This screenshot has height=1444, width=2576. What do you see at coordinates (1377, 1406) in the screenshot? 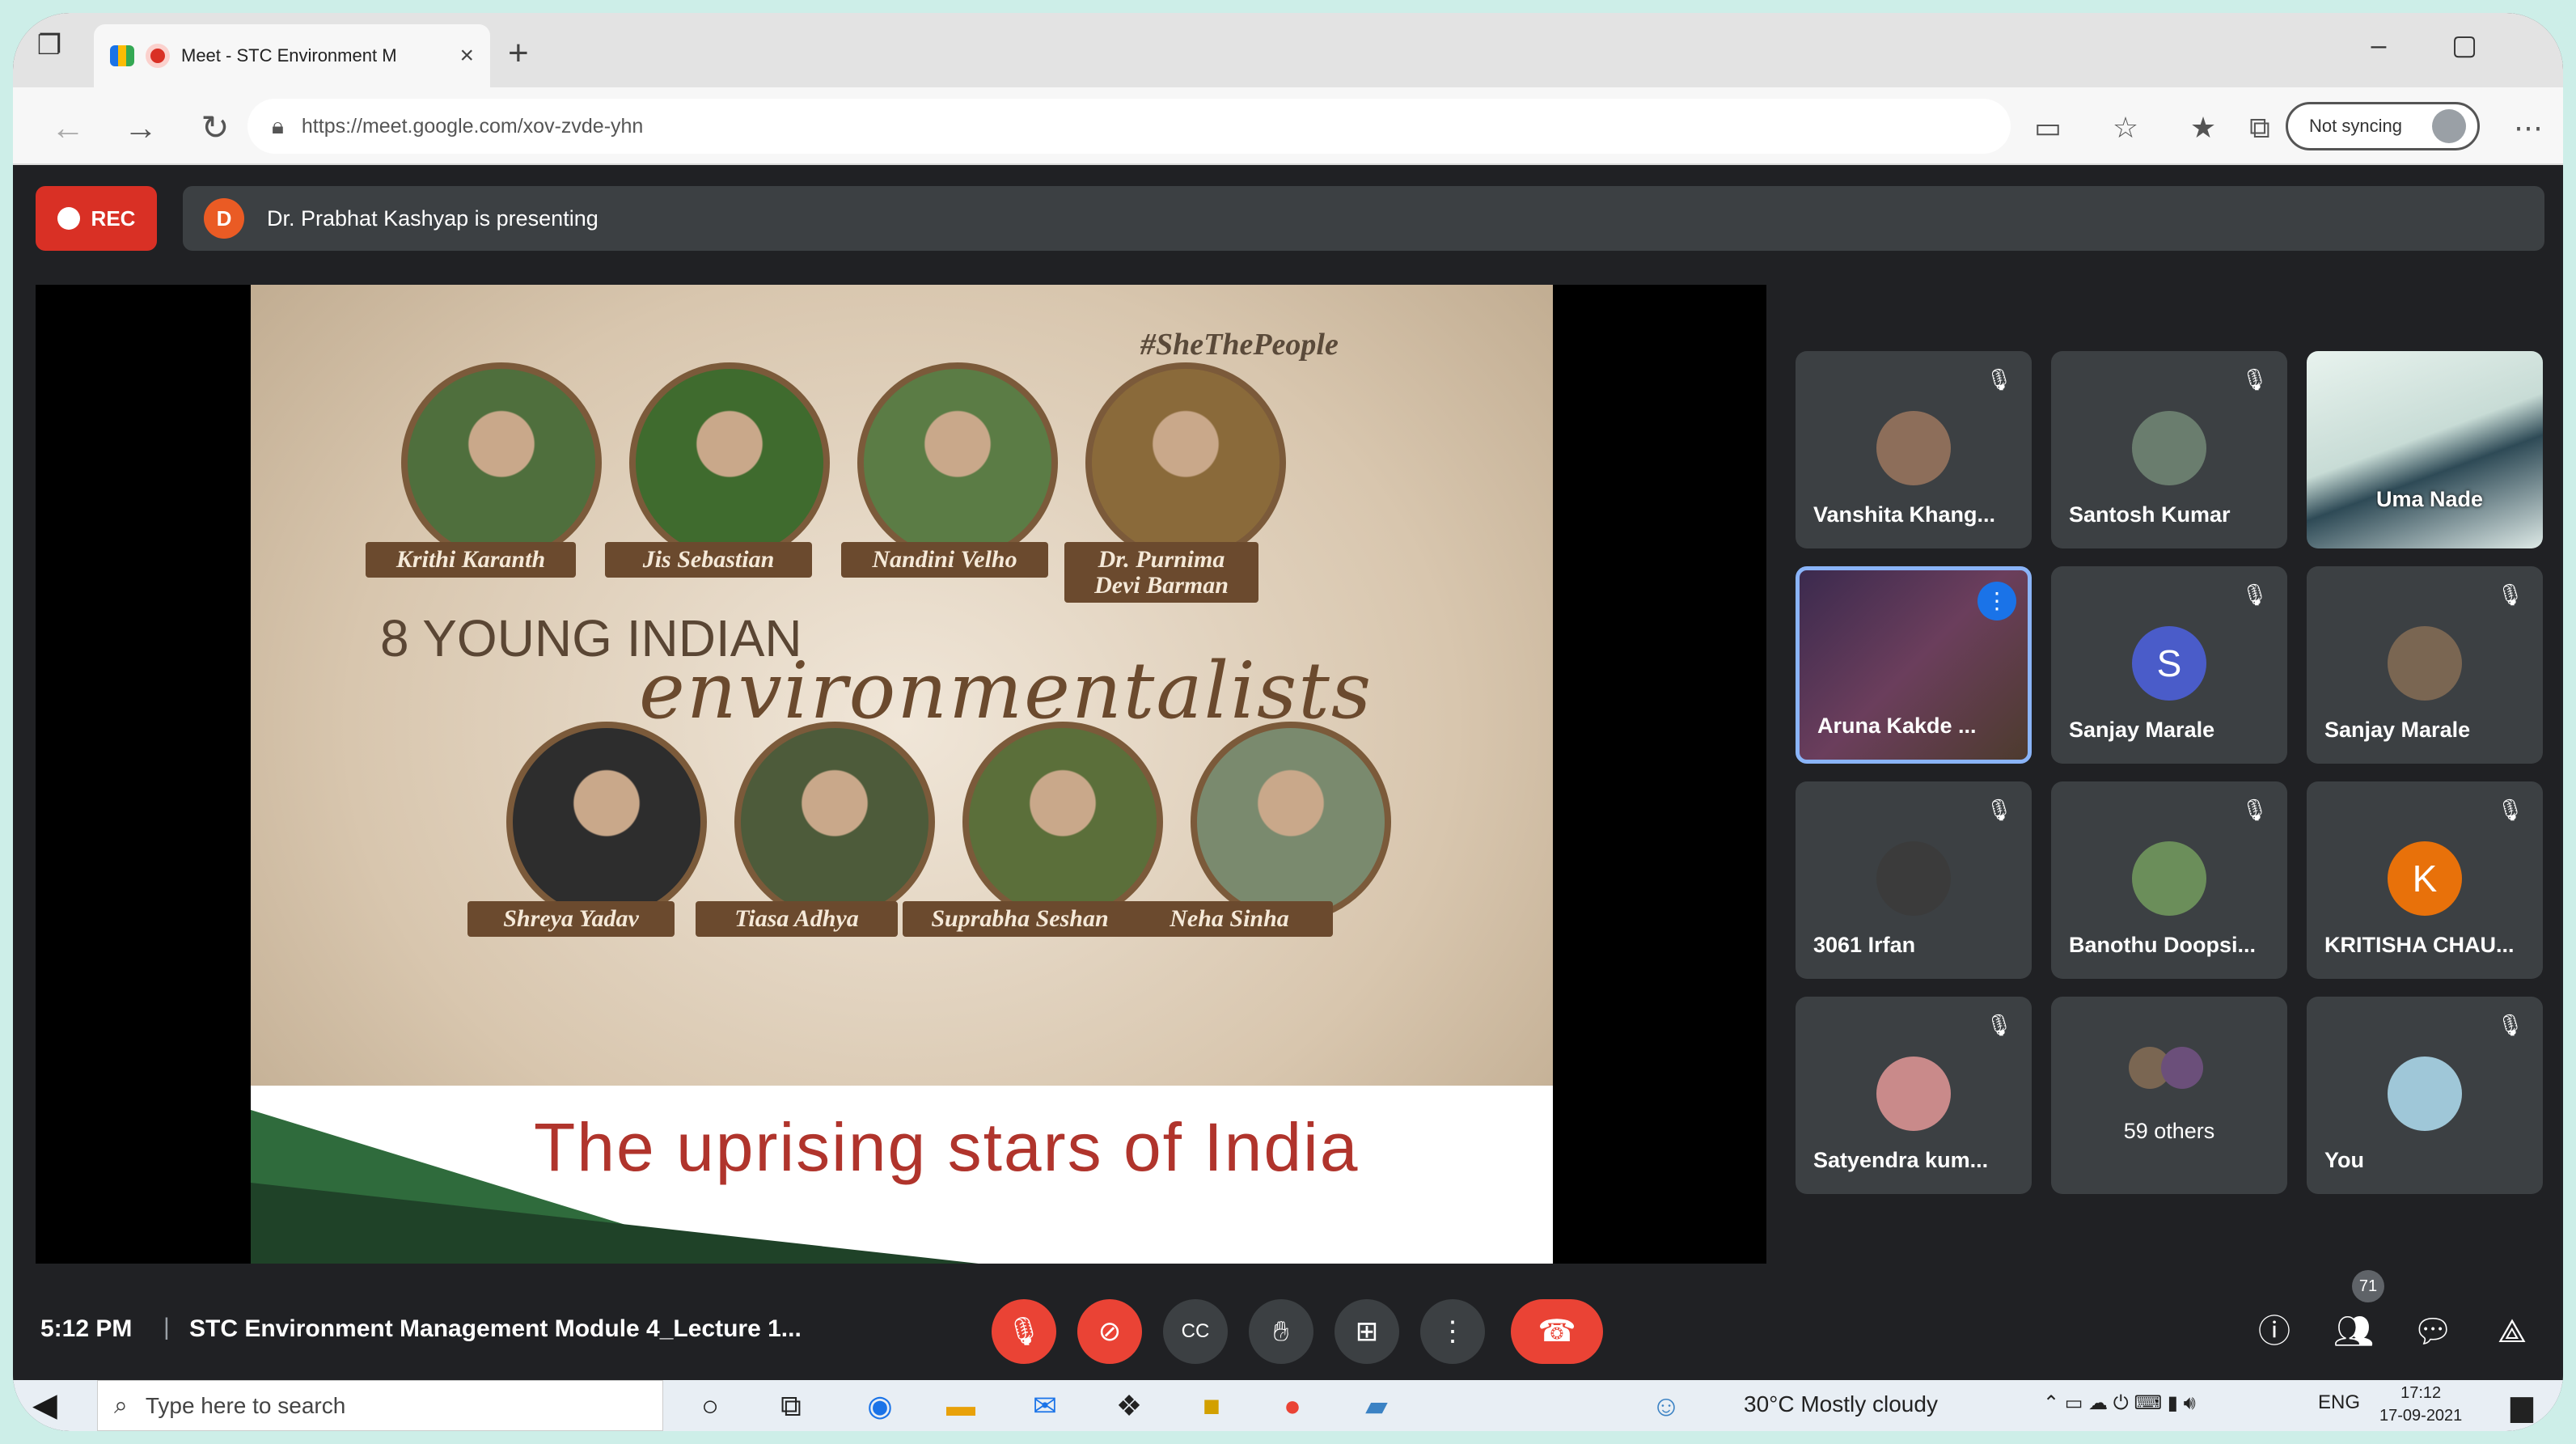
I see `remote-desktop-icon: ▰` at bounding box center [1377, 1406].